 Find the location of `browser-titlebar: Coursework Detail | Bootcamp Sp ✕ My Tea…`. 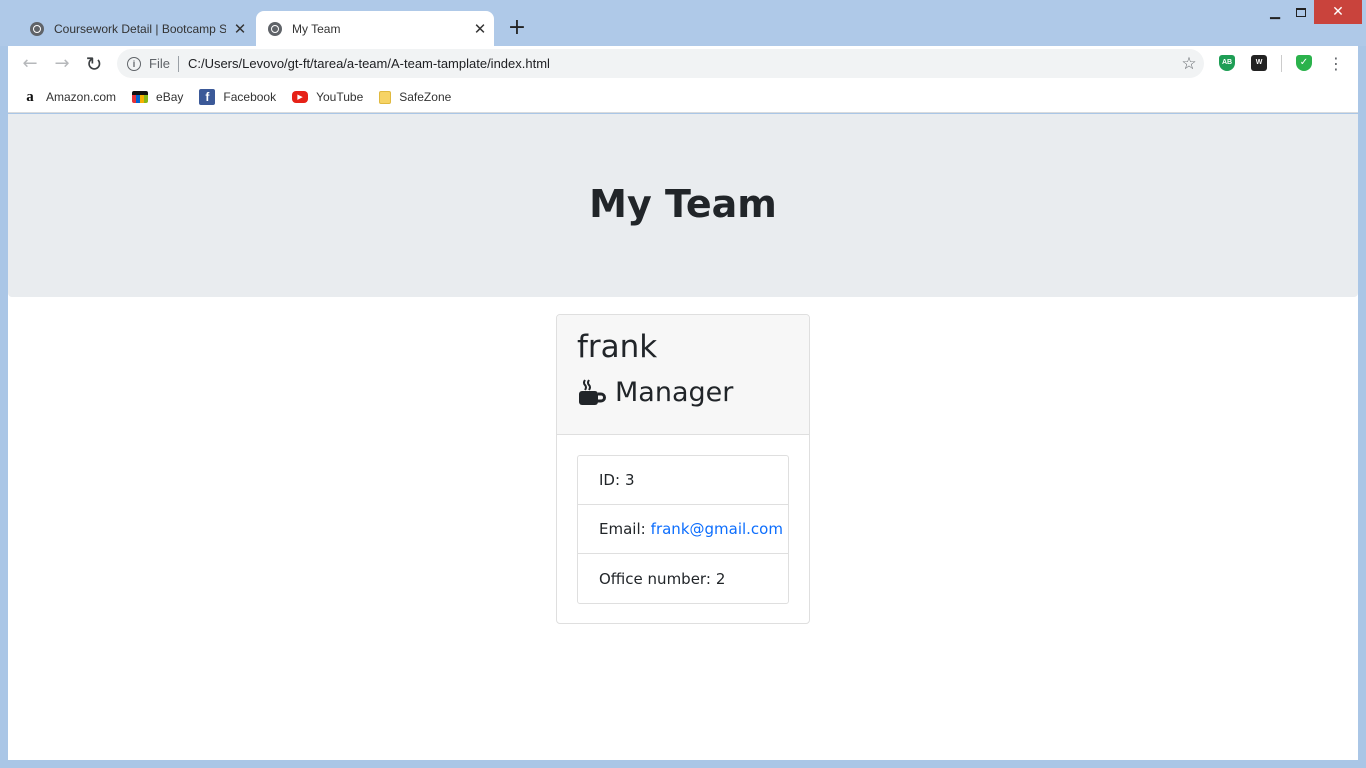

browser-titlebar: Coursework Detail | Bootcamp Sp ✕ My Tea… is located at coordinates (683, 23).